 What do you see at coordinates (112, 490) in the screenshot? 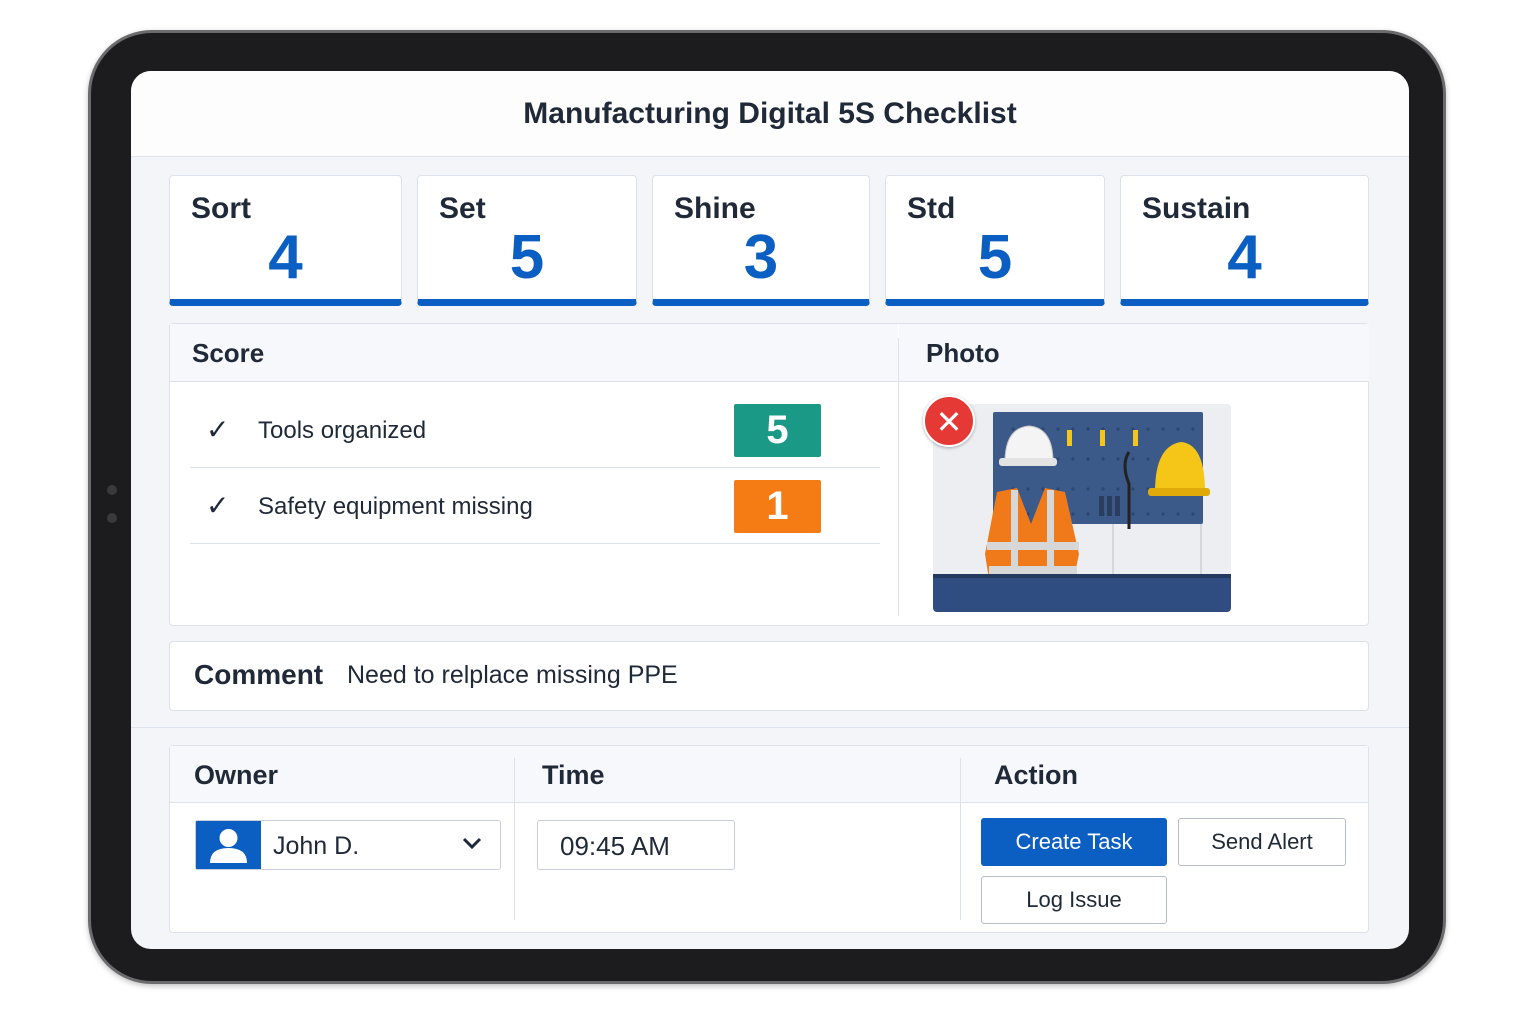
I see `camera-dot` at bounding box center [112, 490].